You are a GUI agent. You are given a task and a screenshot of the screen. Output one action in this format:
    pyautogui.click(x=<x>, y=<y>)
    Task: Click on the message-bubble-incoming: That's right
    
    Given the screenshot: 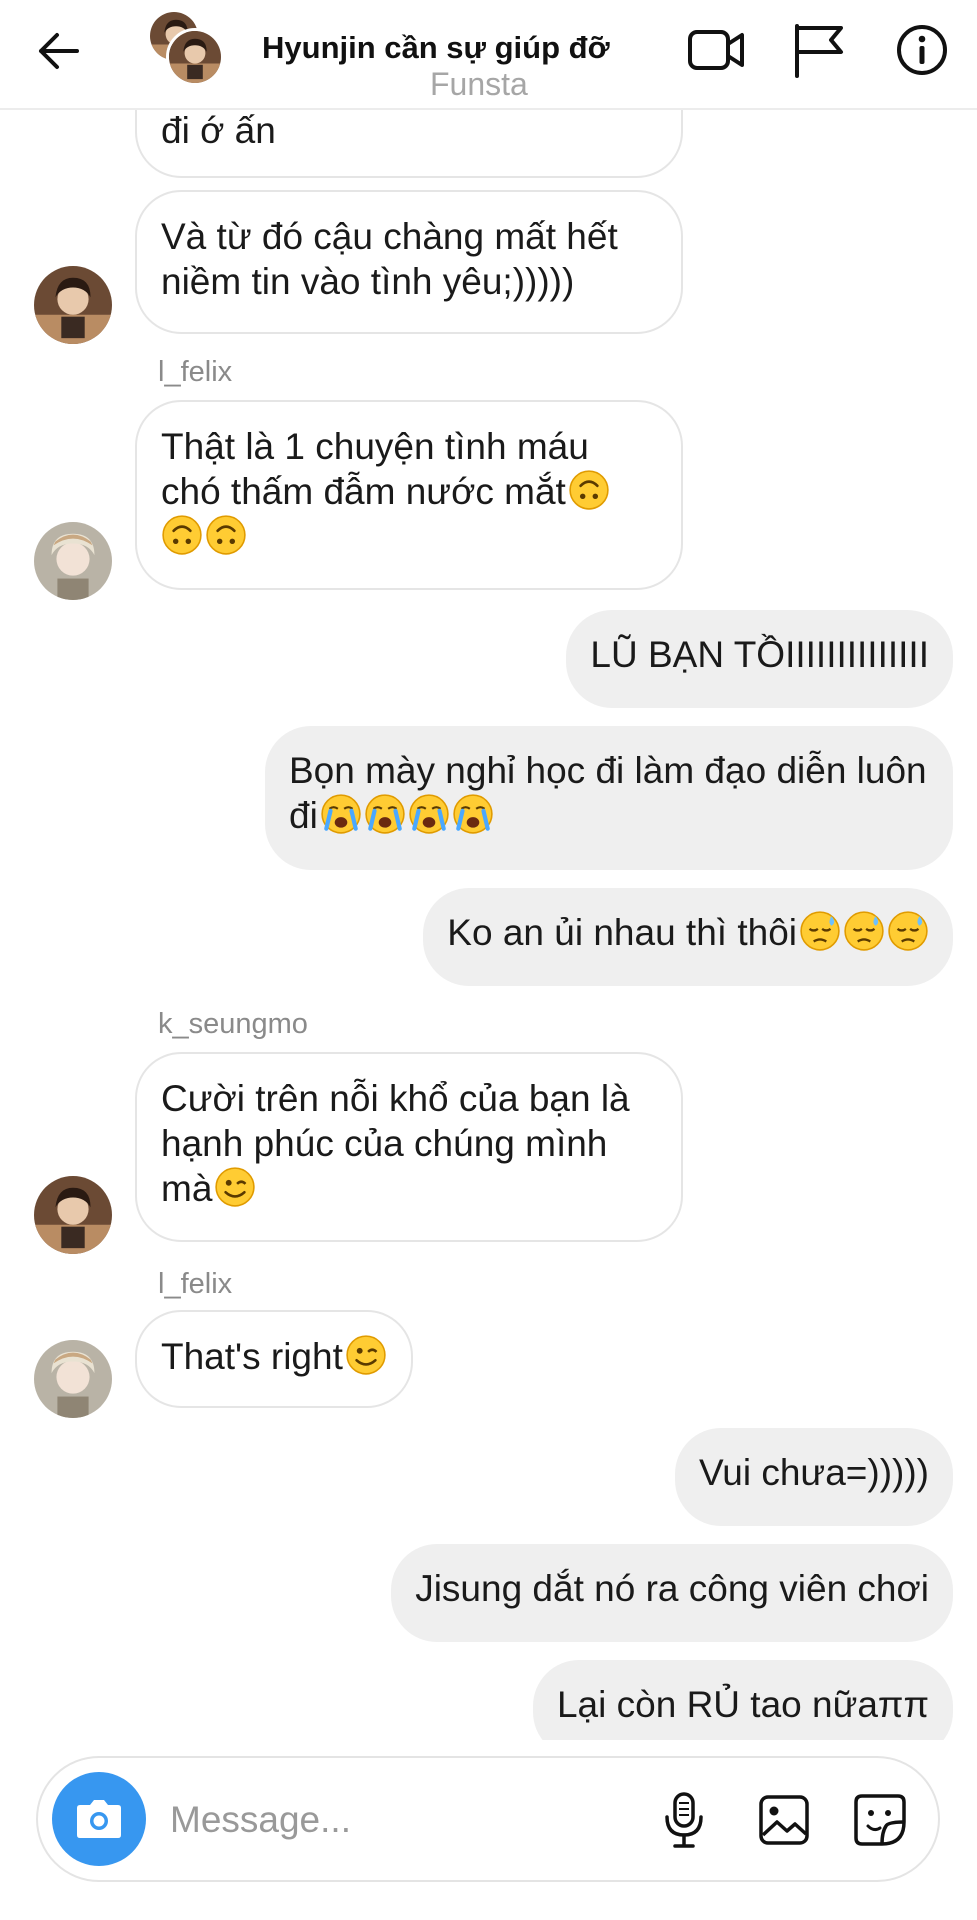 What is the action you would take?
    pyautogui.click(x=274, y=1359)
    